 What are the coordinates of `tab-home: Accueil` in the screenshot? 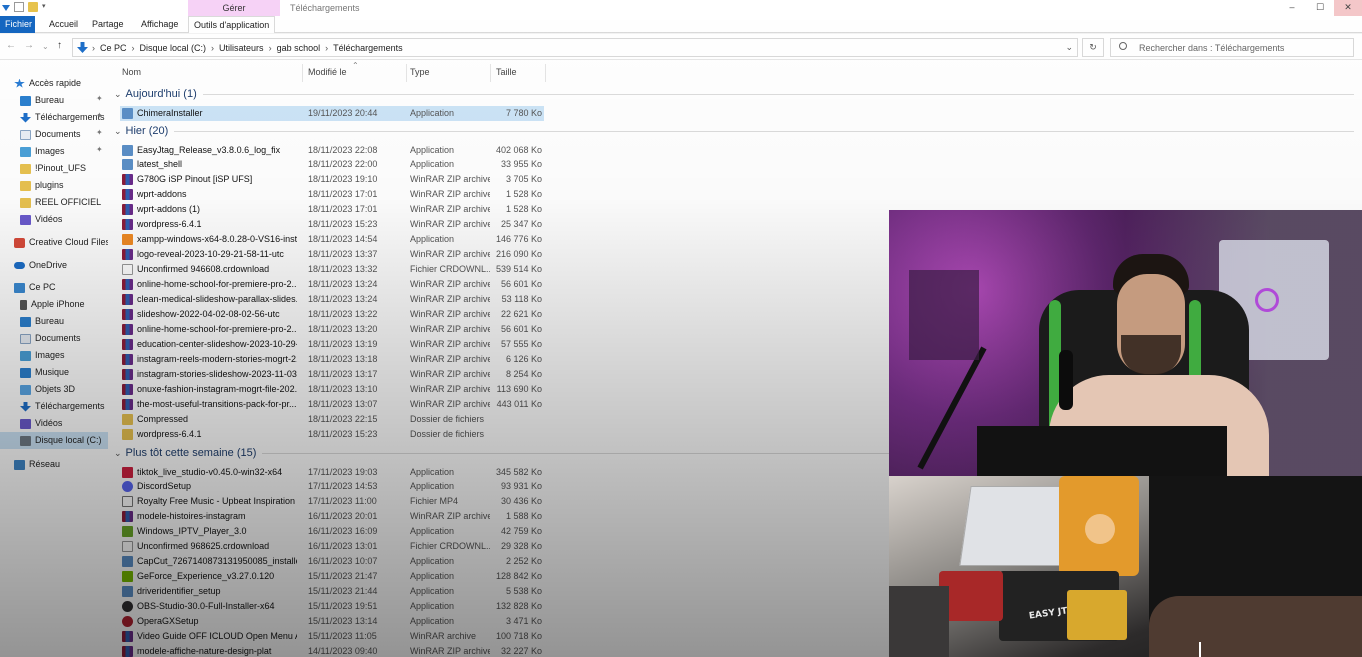 It's located at (63, 24).